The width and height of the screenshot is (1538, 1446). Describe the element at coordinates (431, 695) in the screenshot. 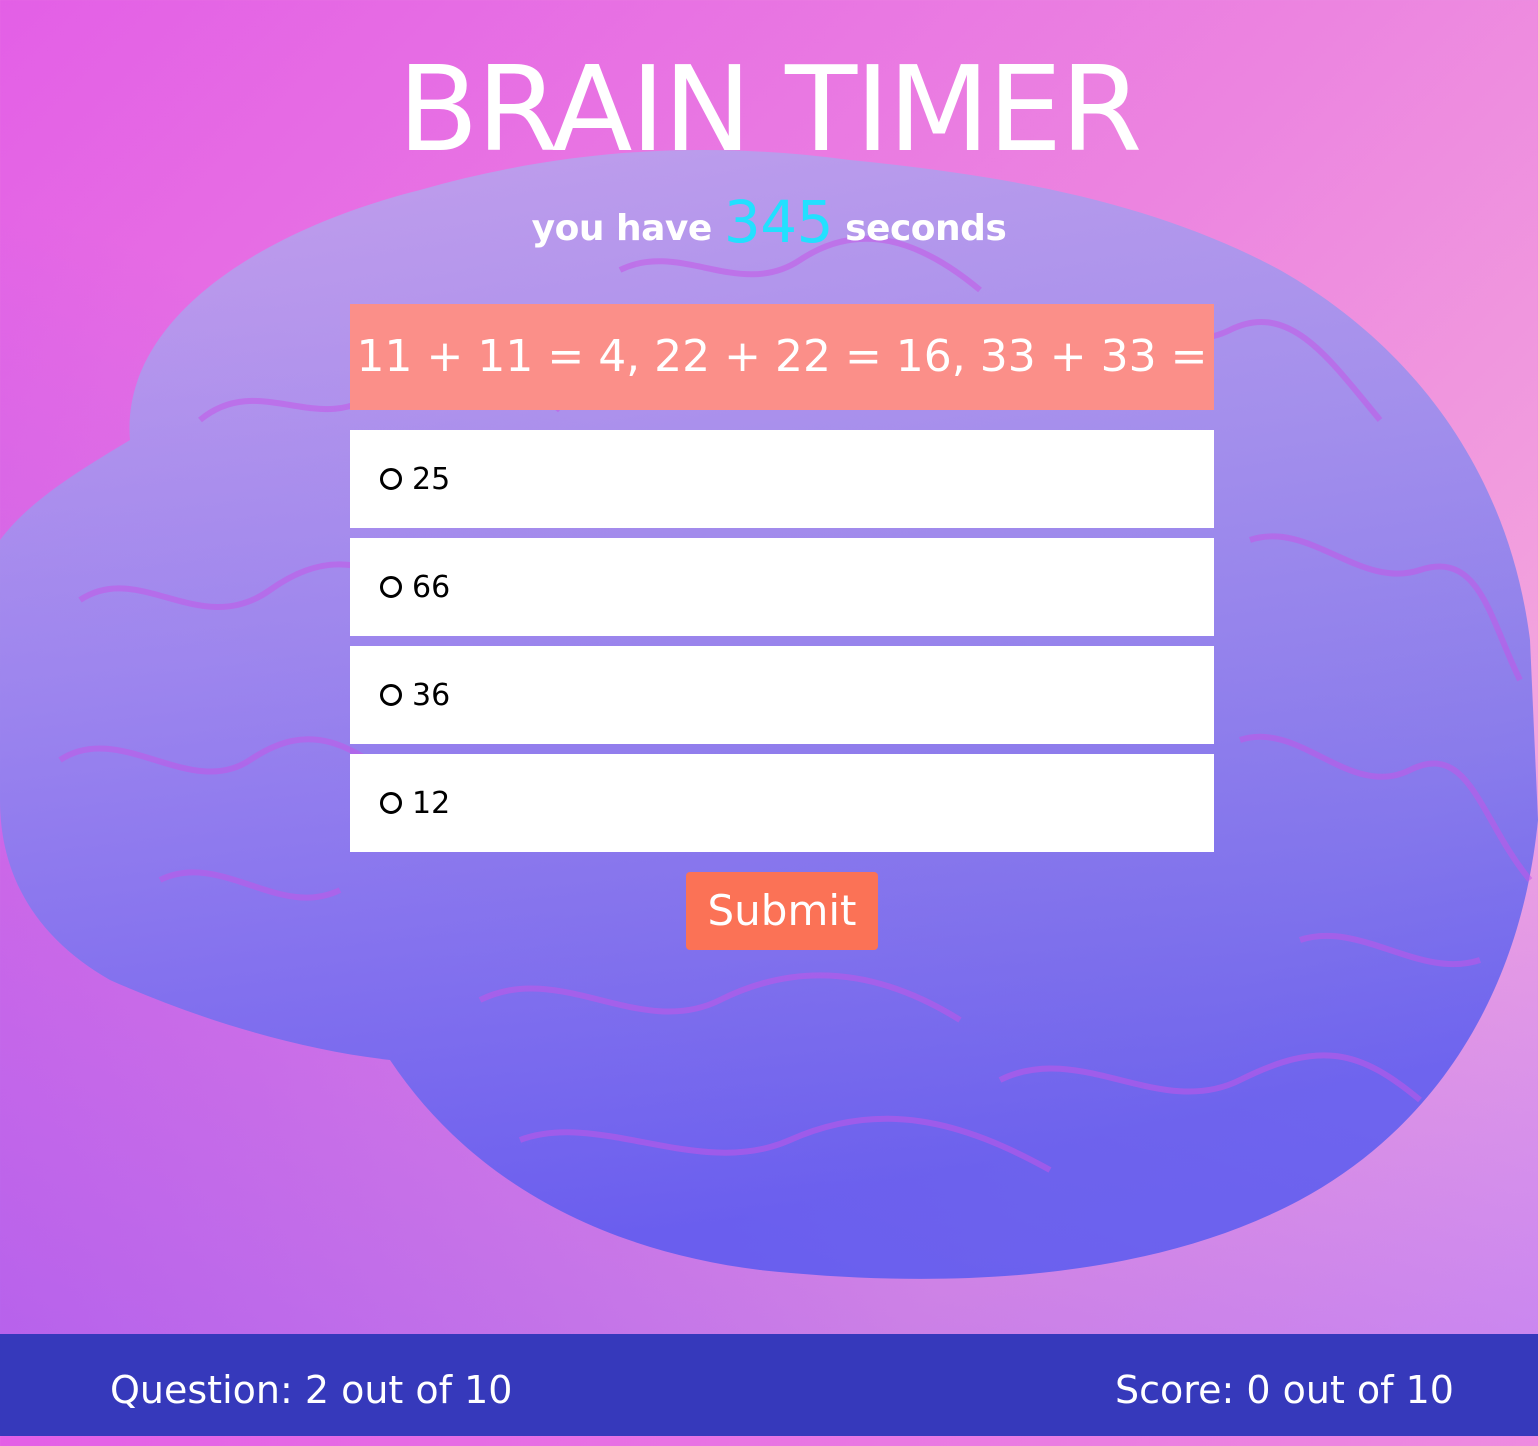

I see `answer-option-label: 36` at that location.